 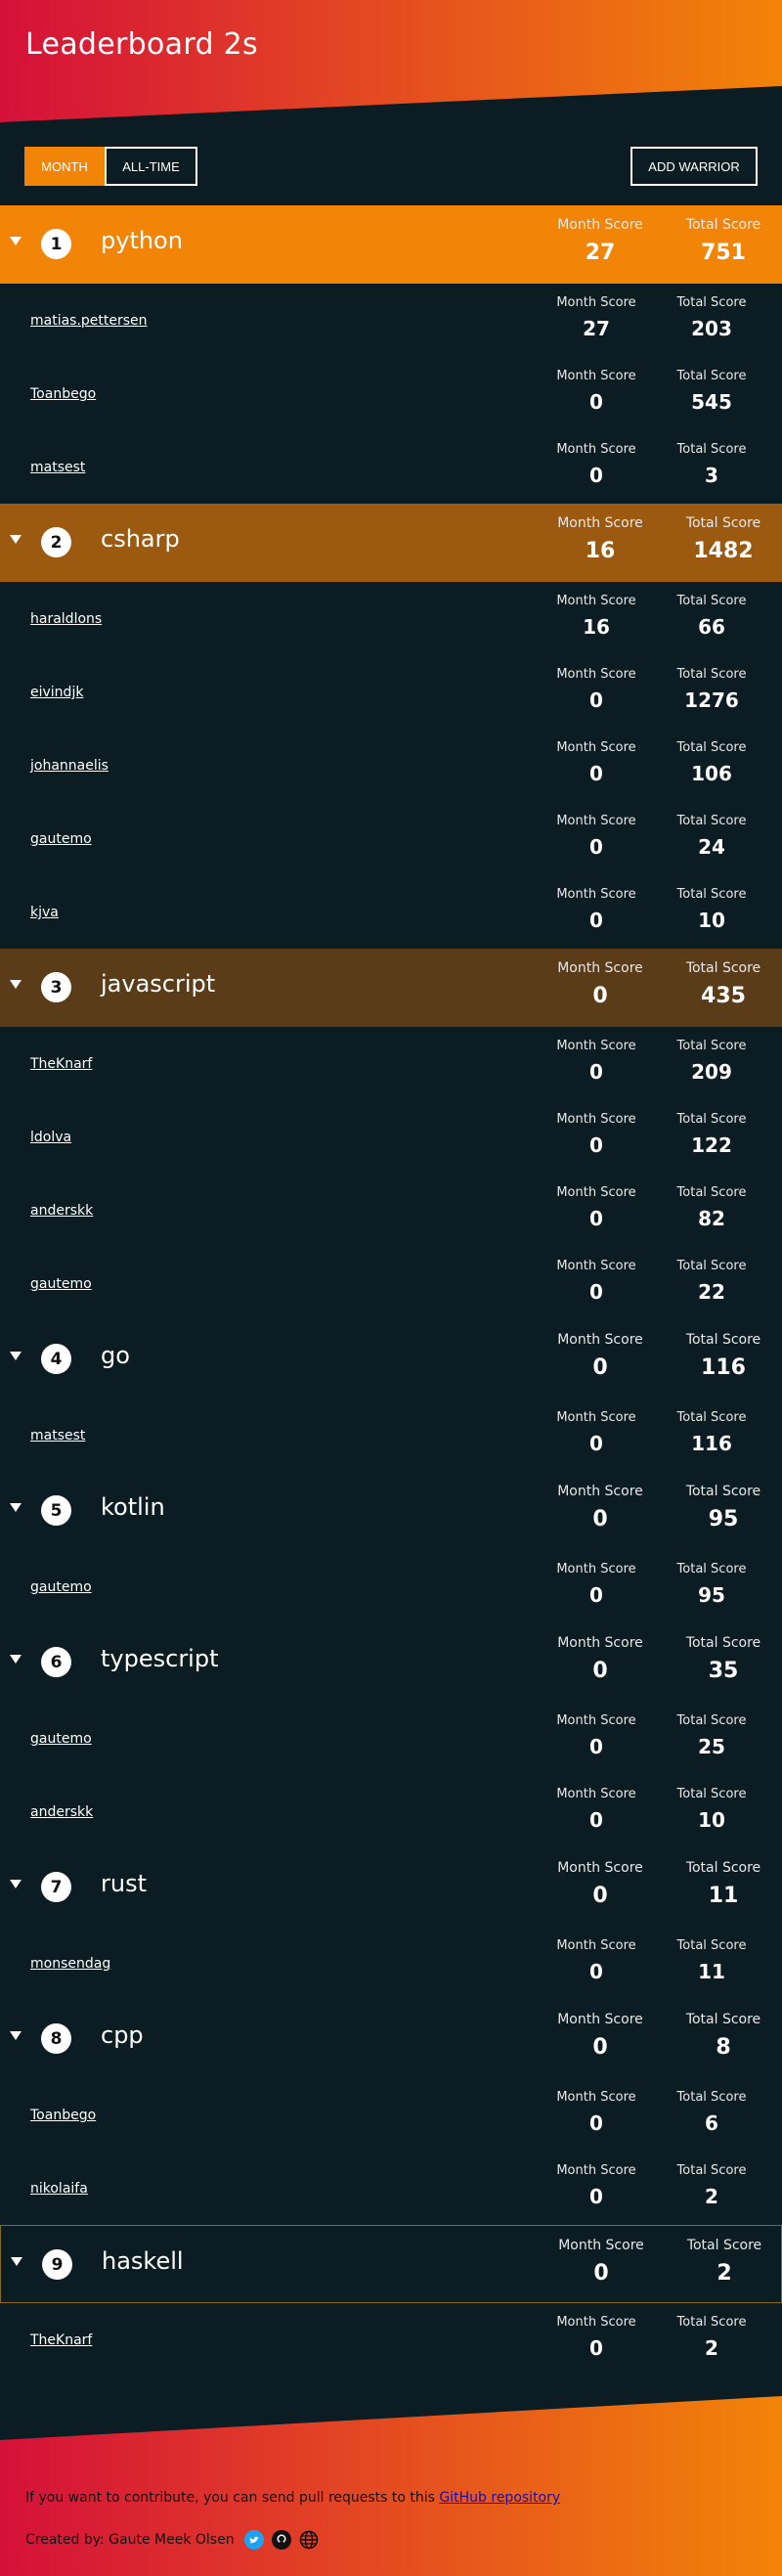 I want to click on user-link: monsendag, so click(x=70, y=1964).